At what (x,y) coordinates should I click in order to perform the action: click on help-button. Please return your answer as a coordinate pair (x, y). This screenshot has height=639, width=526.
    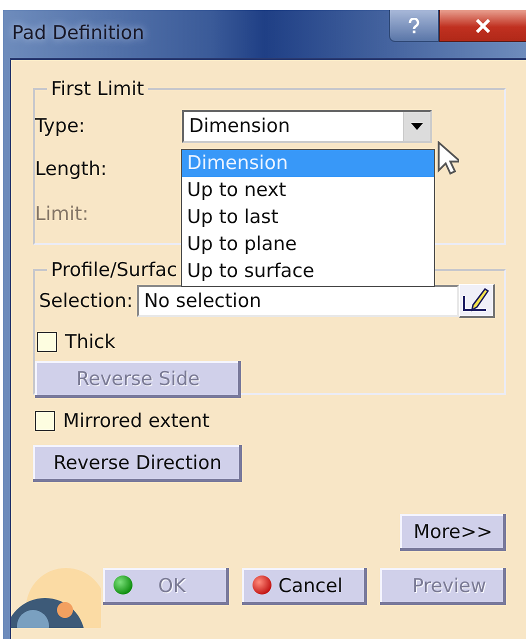
    Looking at the image, I should click on (414, 26).